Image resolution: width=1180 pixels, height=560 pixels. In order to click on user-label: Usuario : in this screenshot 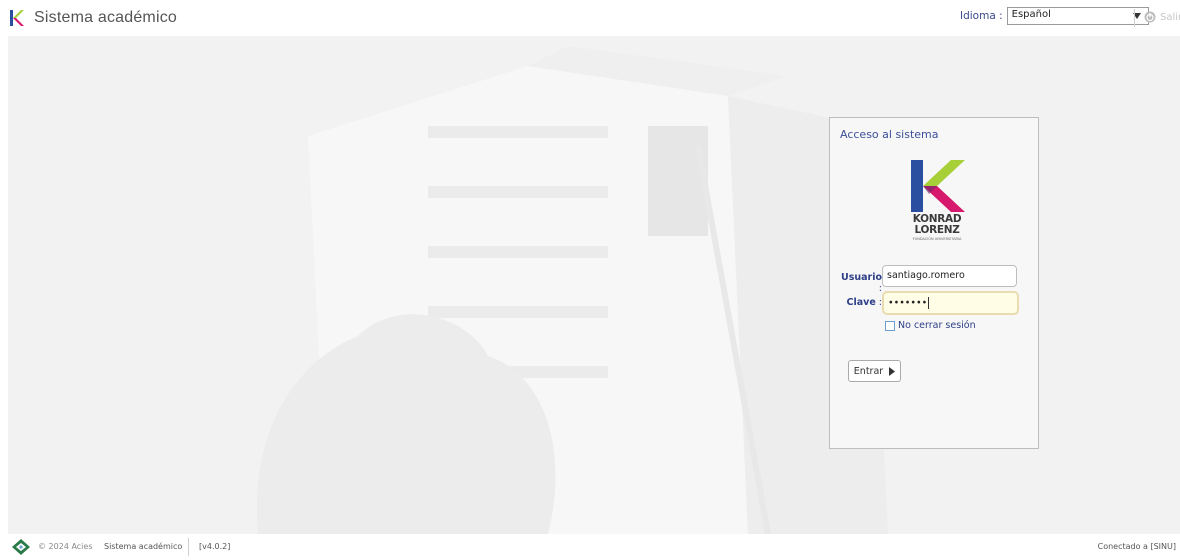, I will do `click(860, 283)`.